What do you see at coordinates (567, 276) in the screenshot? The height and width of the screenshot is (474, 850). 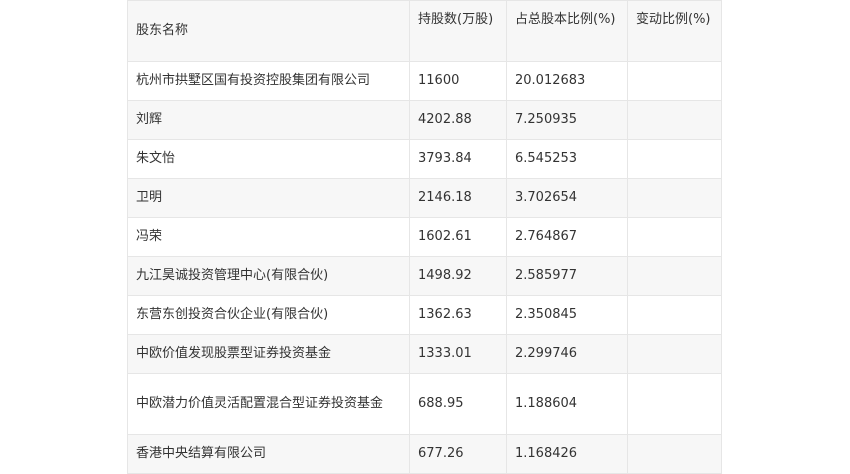 I see `cell-share-ratio: 2.585977` at bounding box center [567, 276].